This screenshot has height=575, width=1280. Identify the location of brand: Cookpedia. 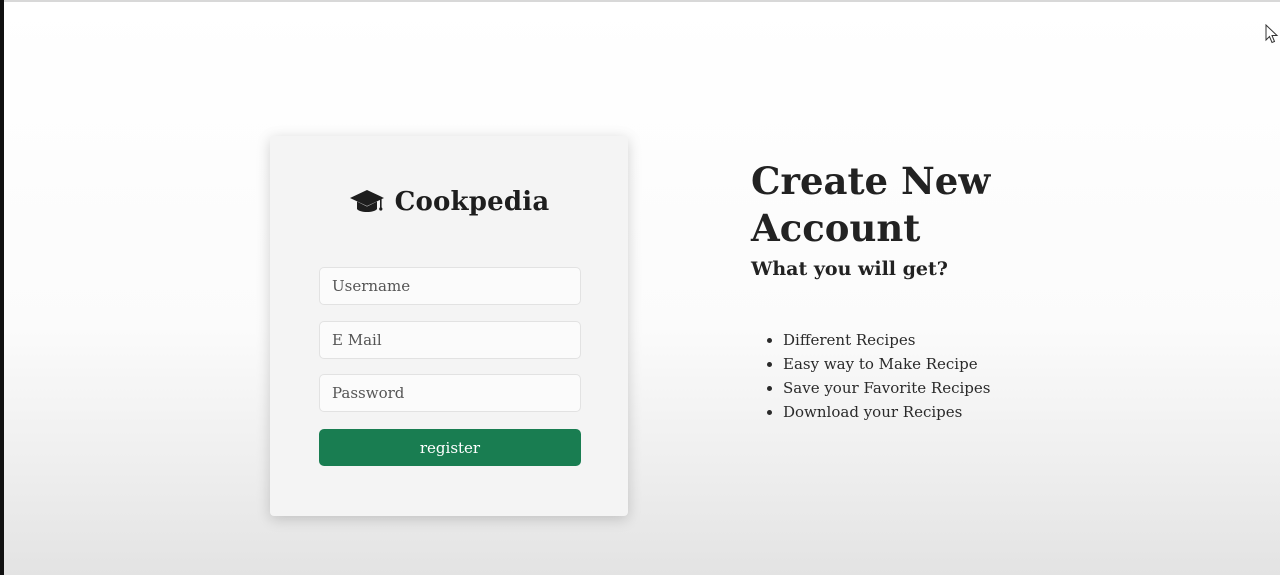
(449, 202).